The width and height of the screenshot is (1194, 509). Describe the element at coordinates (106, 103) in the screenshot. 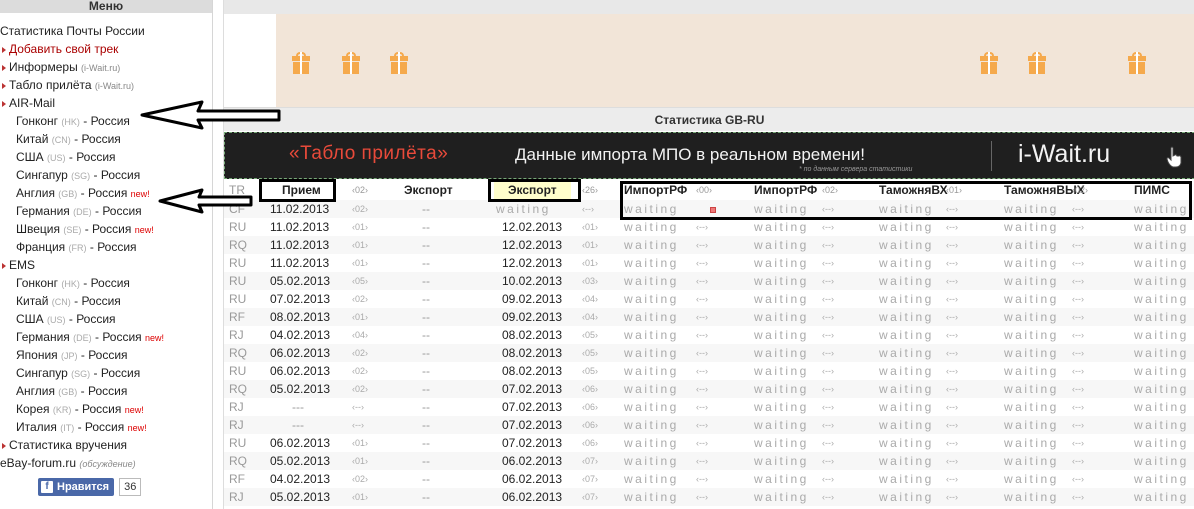

I see `menu-item: AIR-Mail` at that location.